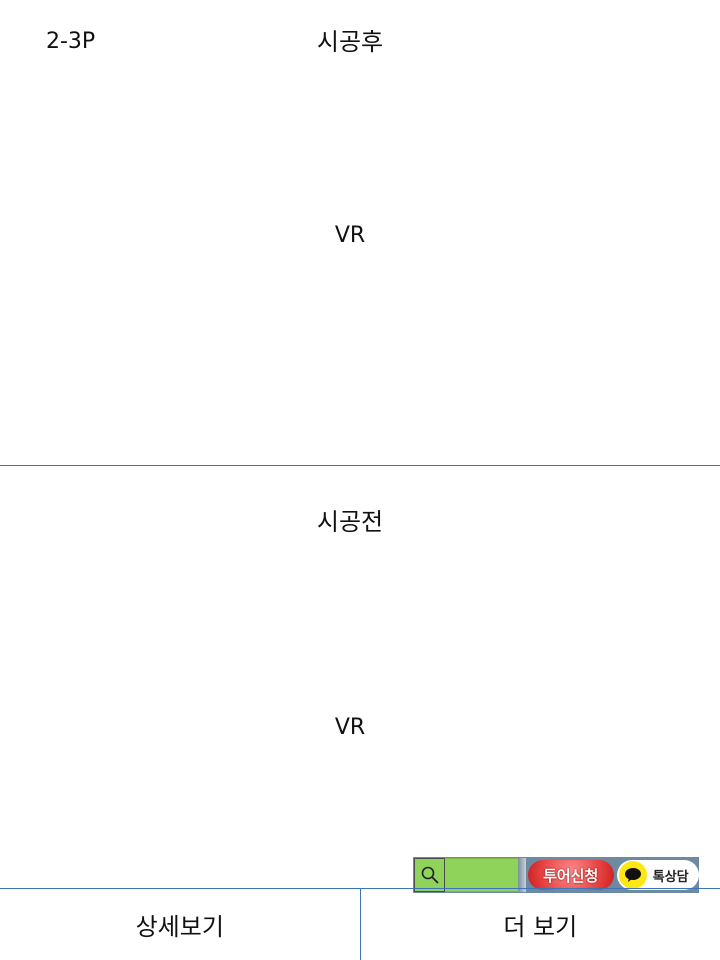 The height and width of the screenshot is (960, 720). I want to click on bottom-bar: 상세보기 더 보기, so click(360, 924).